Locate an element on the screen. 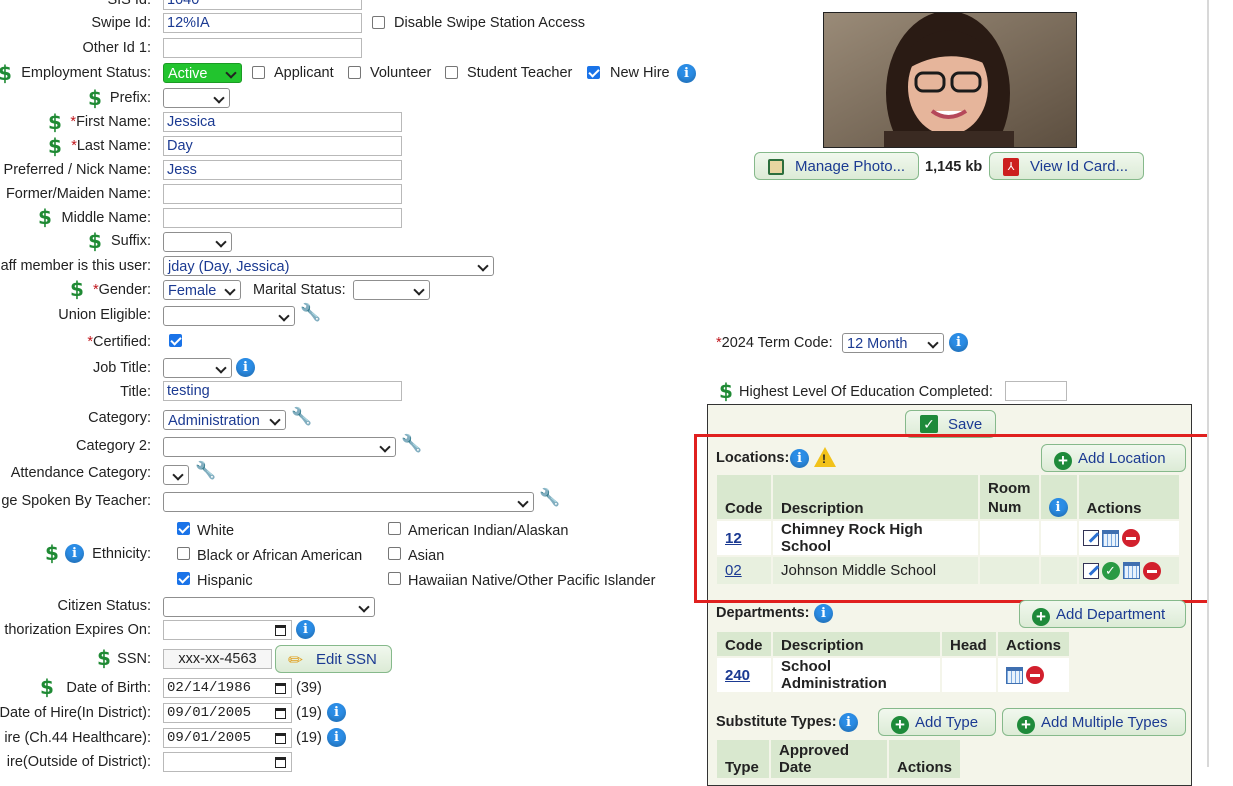 The width and height of the screenshot is (1233, 786). applicant-checkbox is located at coordinates (258, 72).